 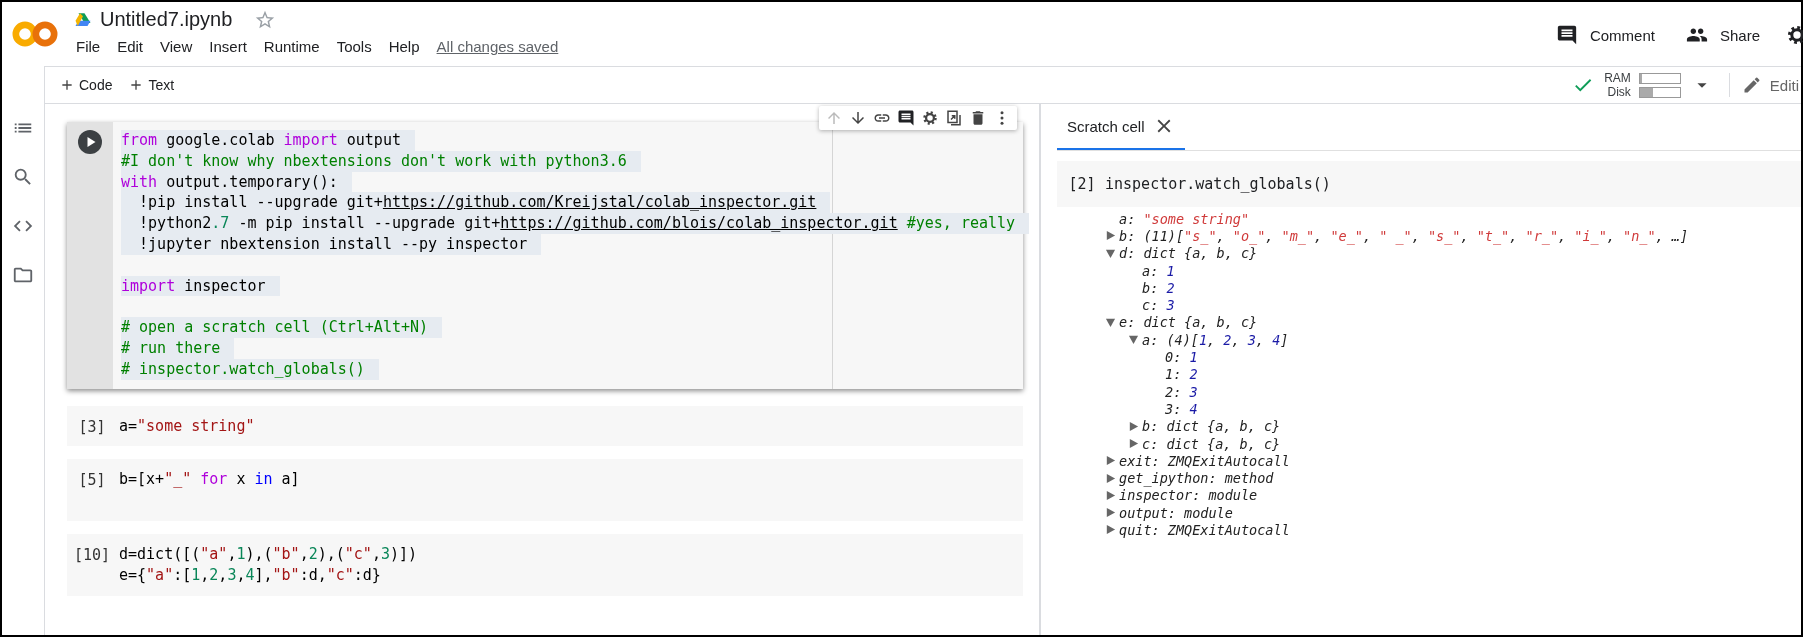 I want to click on variable-entry: exit: ZMQExitAutocall, so click(x=1204, y=460).